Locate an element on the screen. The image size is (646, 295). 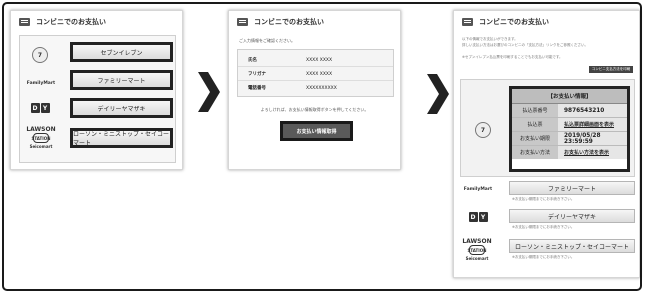
payment-info-title: 【お支払い情報】 is located at coordinates (569, 96).